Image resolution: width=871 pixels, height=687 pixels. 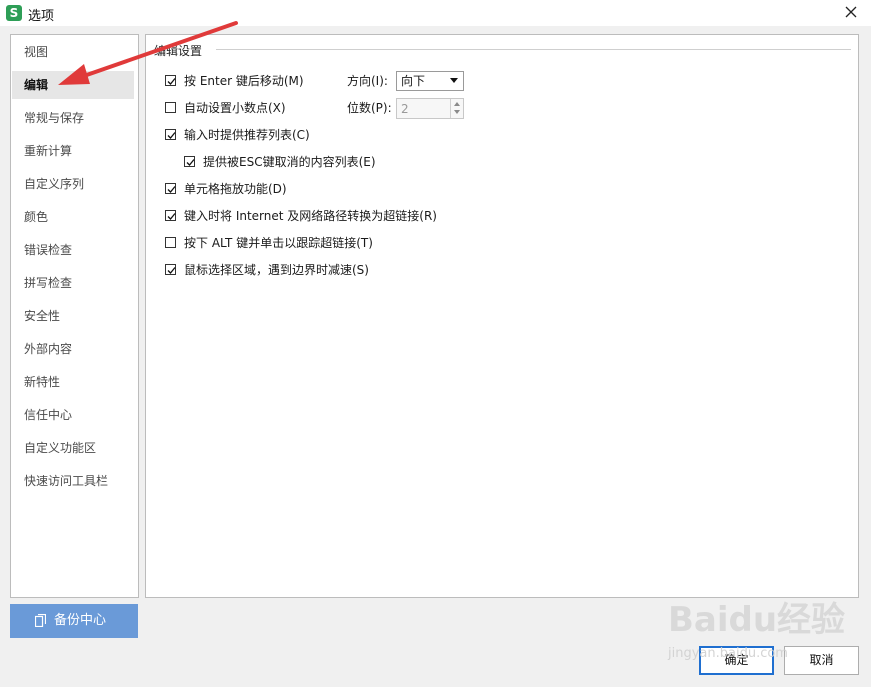 What do you see at coordinates (170, 188) in the screenshot?
I see `checkbox-drag-drop` at bounding box center [170, 188].